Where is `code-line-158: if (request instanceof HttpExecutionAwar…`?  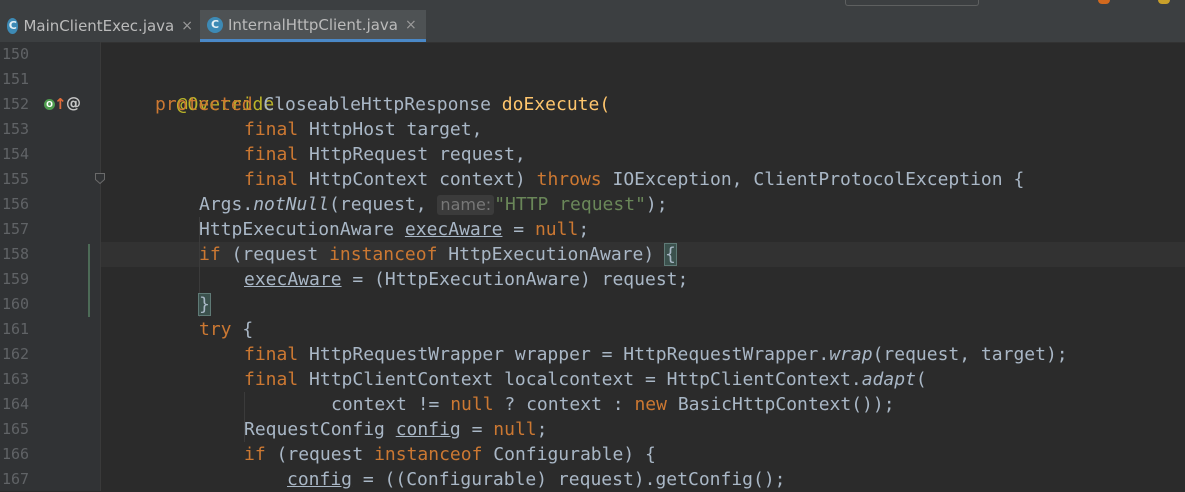
code-line-158: if (request instanceof HttpExecutionAwar… is located at coordinates (438, 254).